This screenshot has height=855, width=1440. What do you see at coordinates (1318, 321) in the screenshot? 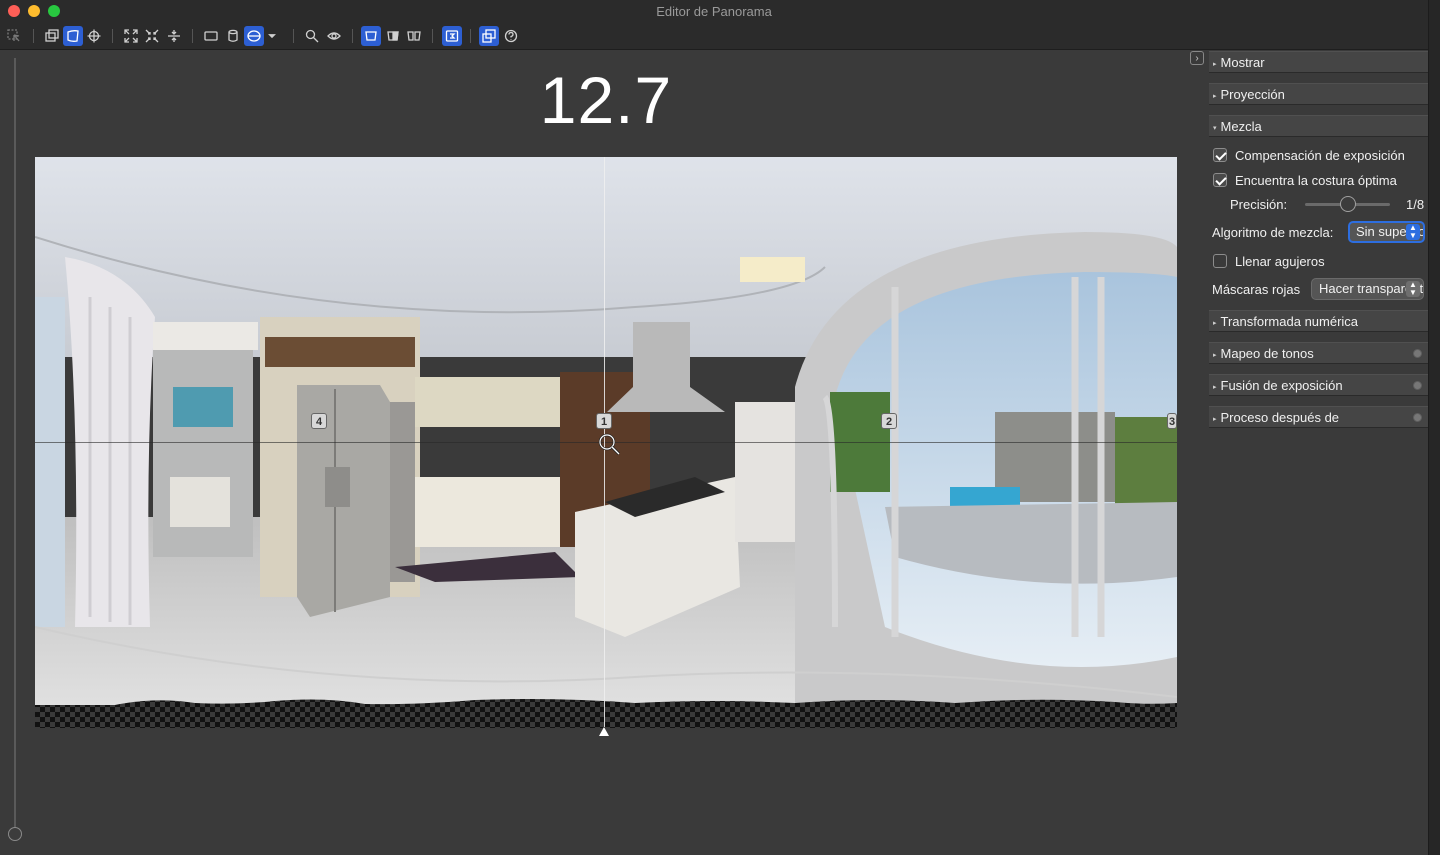
I see `section-transformada-numerica: ▸ Transformada numérica` at bounding box center [1318, 321].